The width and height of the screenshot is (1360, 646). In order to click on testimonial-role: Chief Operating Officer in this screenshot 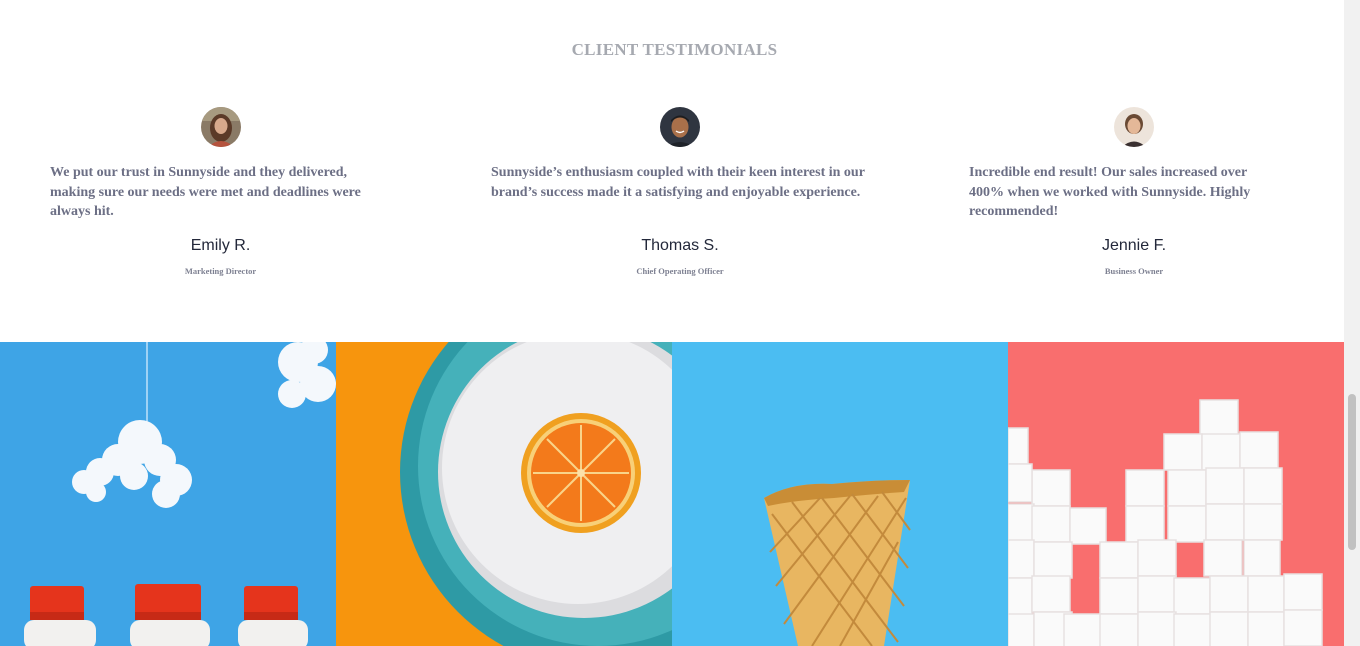, I will do `click(680, 271)`.